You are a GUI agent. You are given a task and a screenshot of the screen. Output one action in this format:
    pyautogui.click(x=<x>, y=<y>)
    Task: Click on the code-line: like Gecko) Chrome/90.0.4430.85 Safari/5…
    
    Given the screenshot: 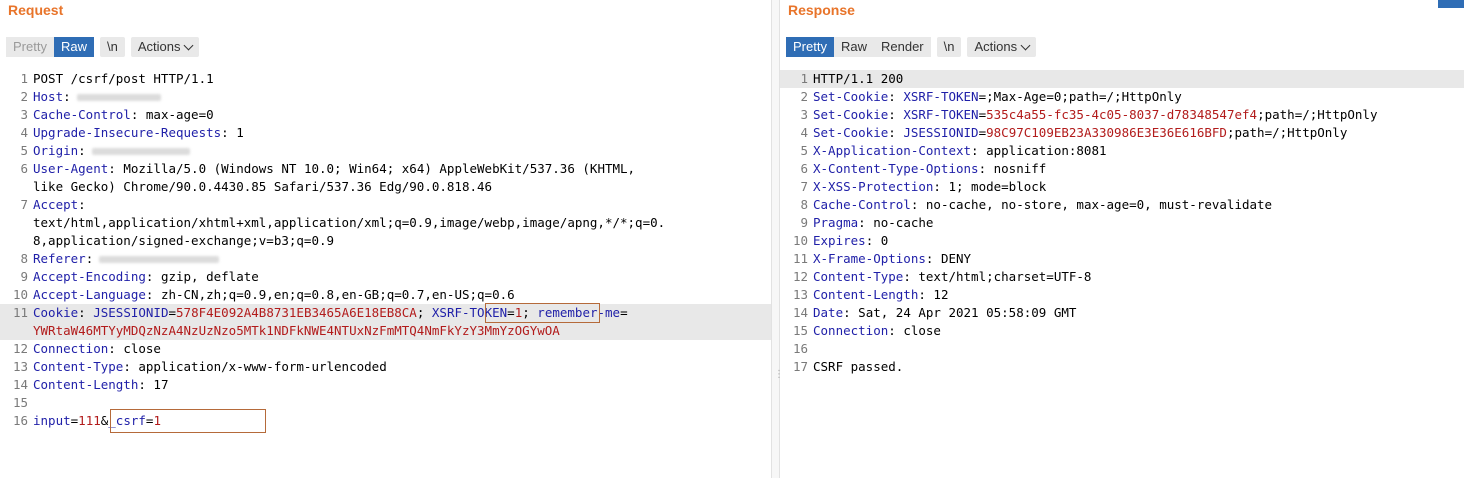 What is the action you would take?
    pyautogui.click(x=385, y=187)
    